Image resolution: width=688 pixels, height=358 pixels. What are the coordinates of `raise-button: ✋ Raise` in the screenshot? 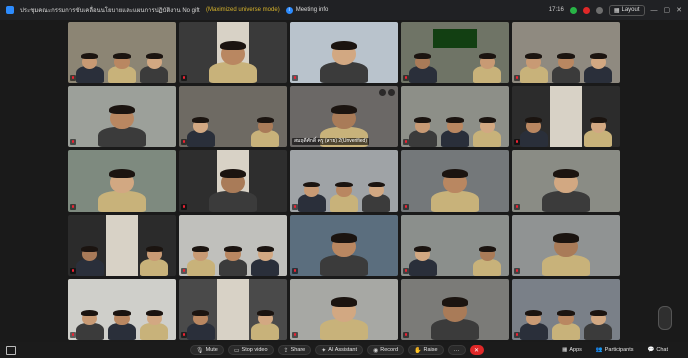 It's located at (426, 350).